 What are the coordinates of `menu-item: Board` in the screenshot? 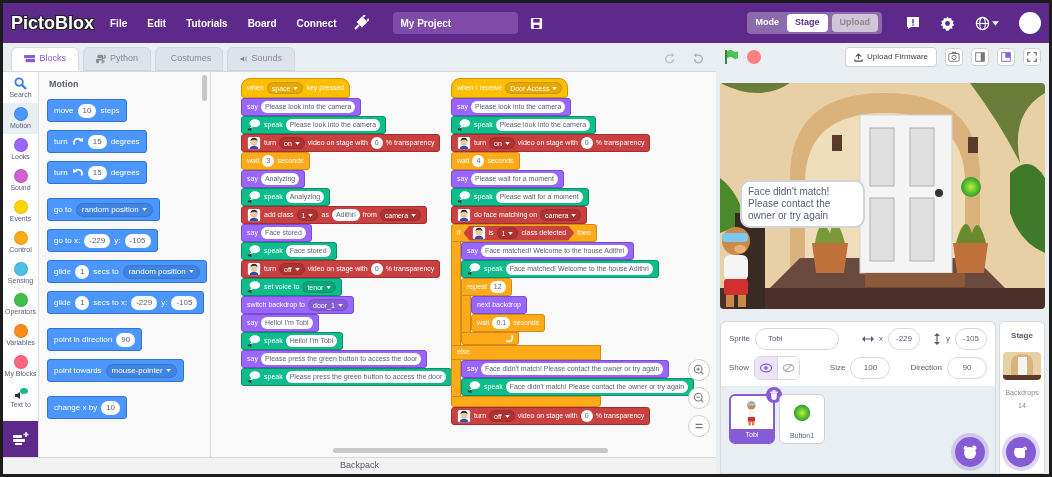 It's located at (262, 23).